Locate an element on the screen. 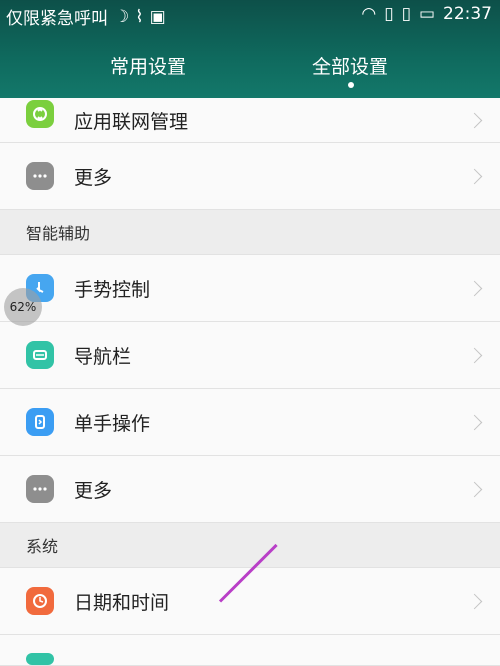  sim2-icon: ▯ is located at coordinates (406, 14).